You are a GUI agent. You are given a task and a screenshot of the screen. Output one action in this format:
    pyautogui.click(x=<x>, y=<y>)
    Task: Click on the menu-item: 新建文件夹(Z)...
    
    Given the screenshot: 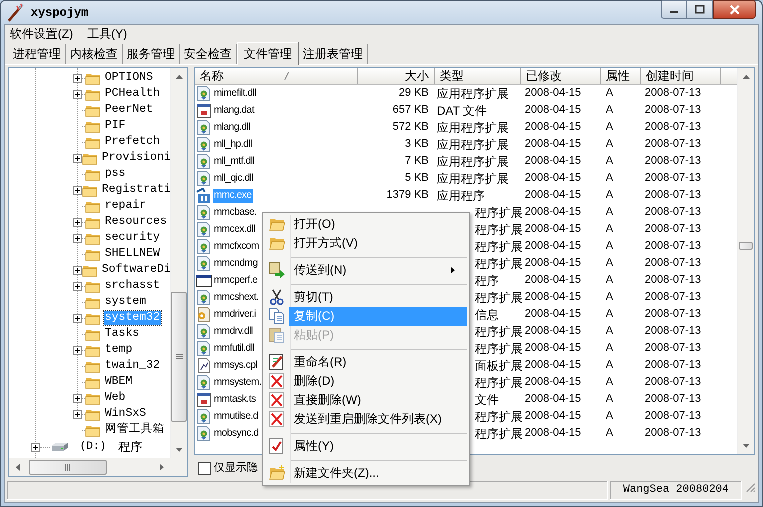 What is the action you would take?
    pyautogui.click(x=378, y=473)
    